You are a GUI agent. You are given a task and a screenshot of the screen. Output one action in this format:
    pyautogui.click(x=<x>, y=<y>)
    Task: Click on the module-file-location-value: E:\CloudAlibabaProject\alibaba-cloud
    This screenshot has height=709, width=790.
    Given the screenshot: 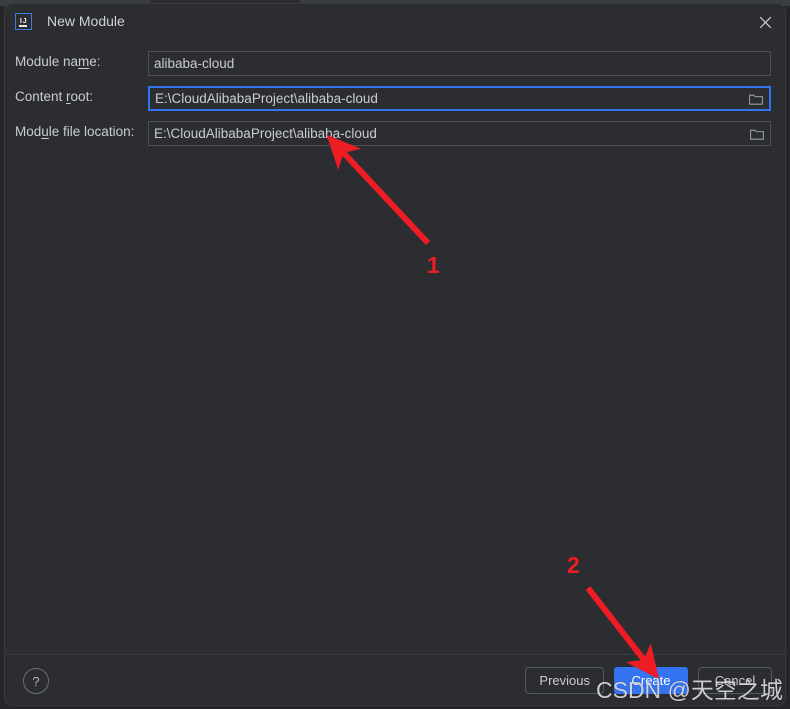 What is the action you would take?
    pyautogui.click(x=265, y=133)
    